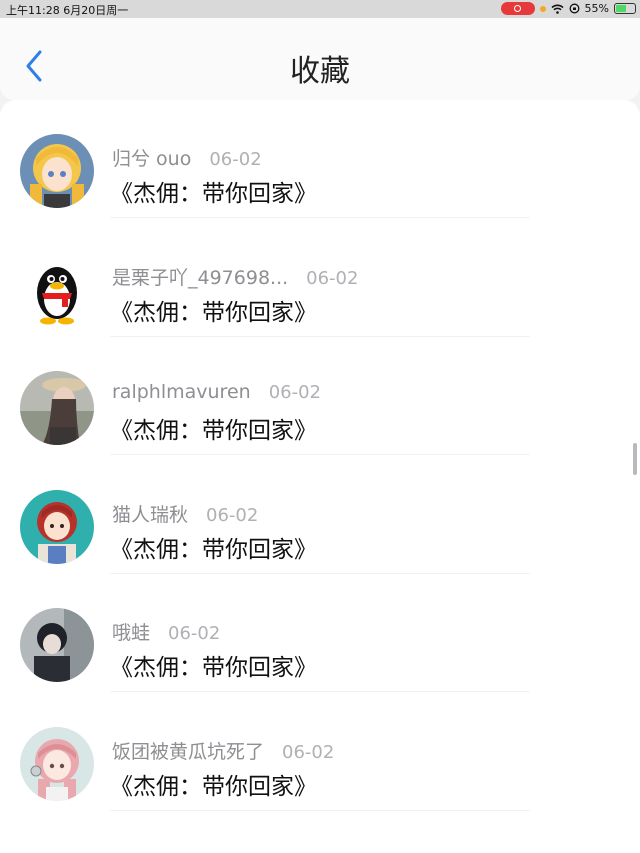 The image size is (640, 853). I want to click on status-time: 上午11:28 6月20日周一, so click(67, 10).